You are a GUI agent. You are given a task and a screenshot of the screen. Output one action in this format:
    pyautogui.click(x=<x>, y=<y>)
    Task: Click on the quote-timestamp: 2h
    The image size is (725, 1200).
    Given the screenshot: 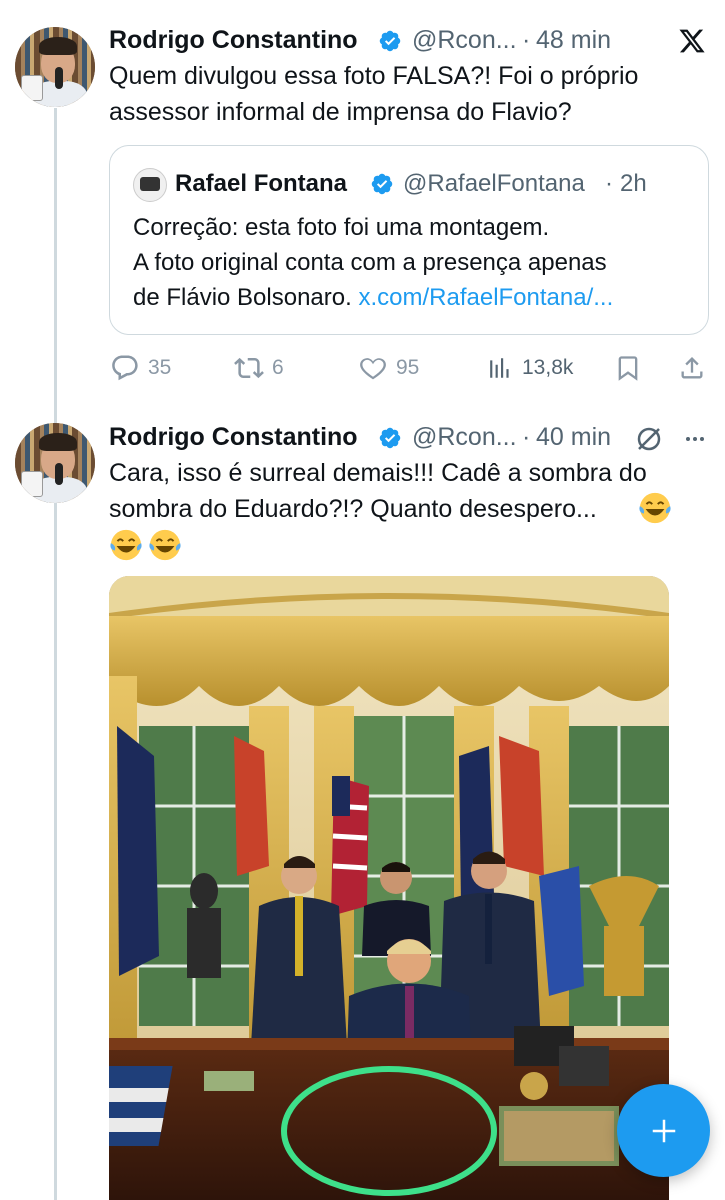 What is the action you would take?
    pyautogui.click(x=633, y=183)
    